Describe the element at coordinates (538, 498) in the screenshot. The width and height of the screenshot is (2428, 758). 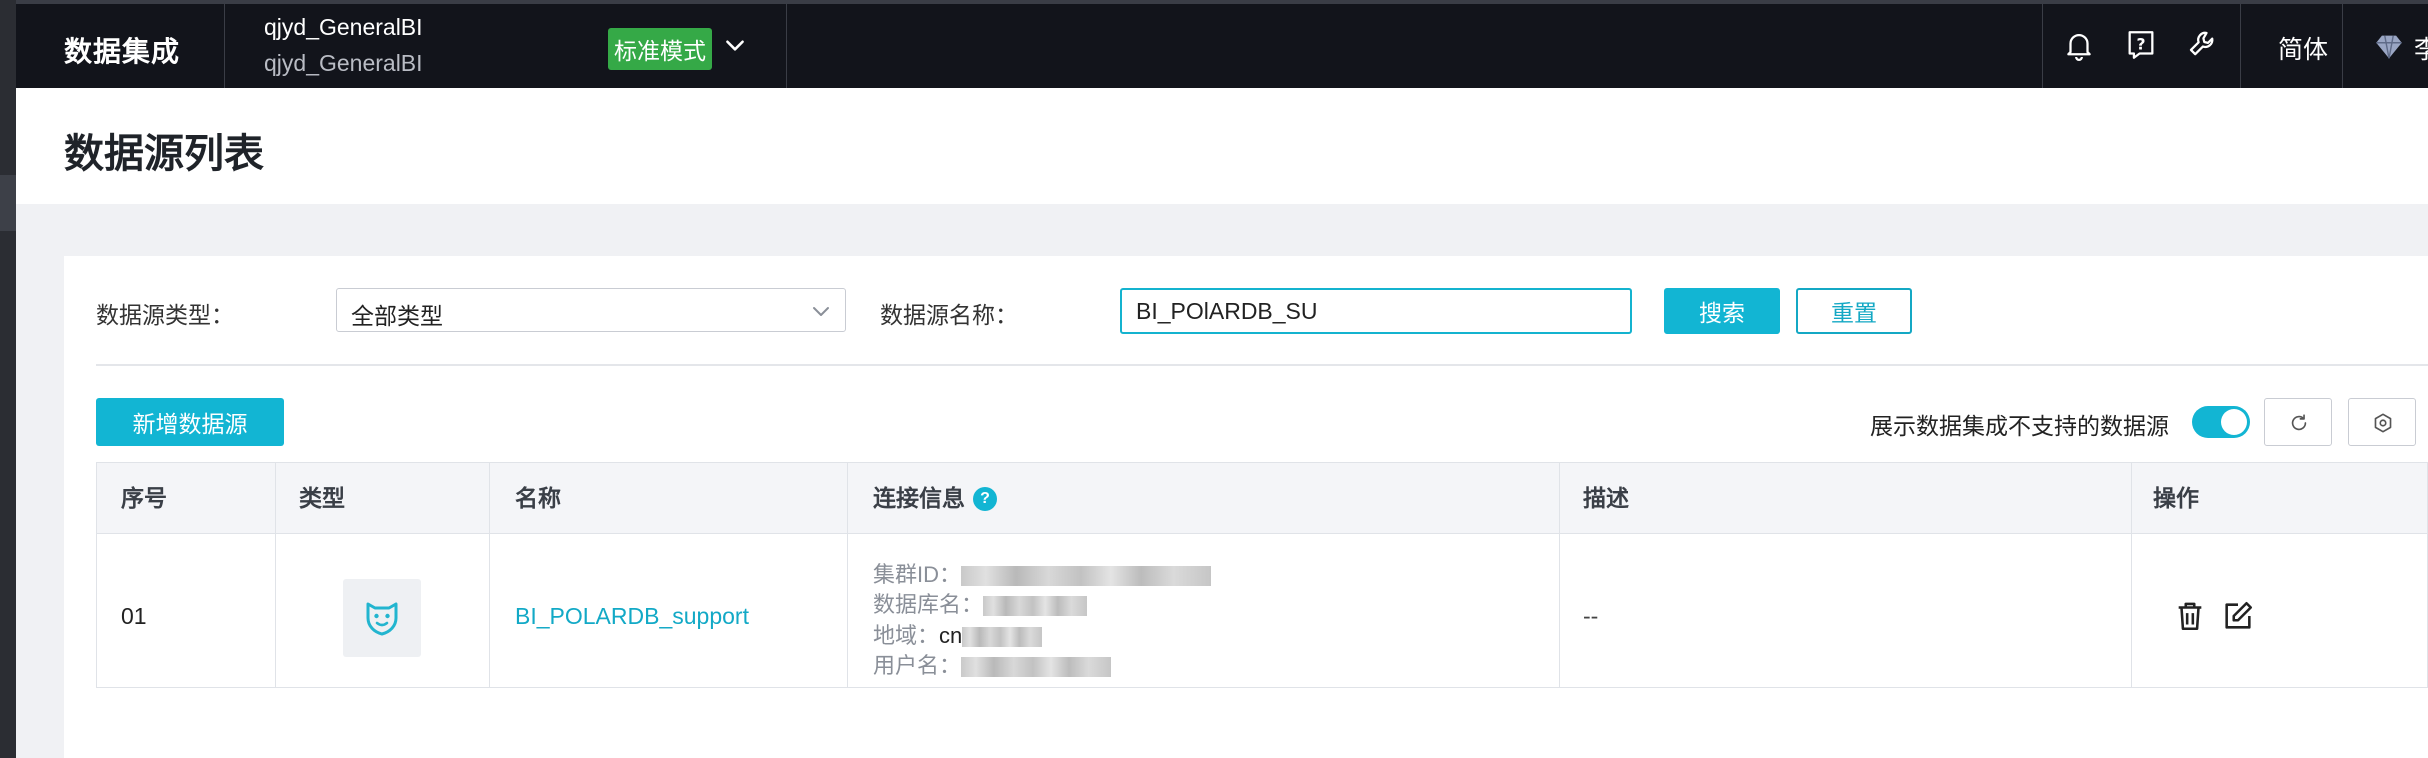
I see `col-header-name: 名称` at that location.